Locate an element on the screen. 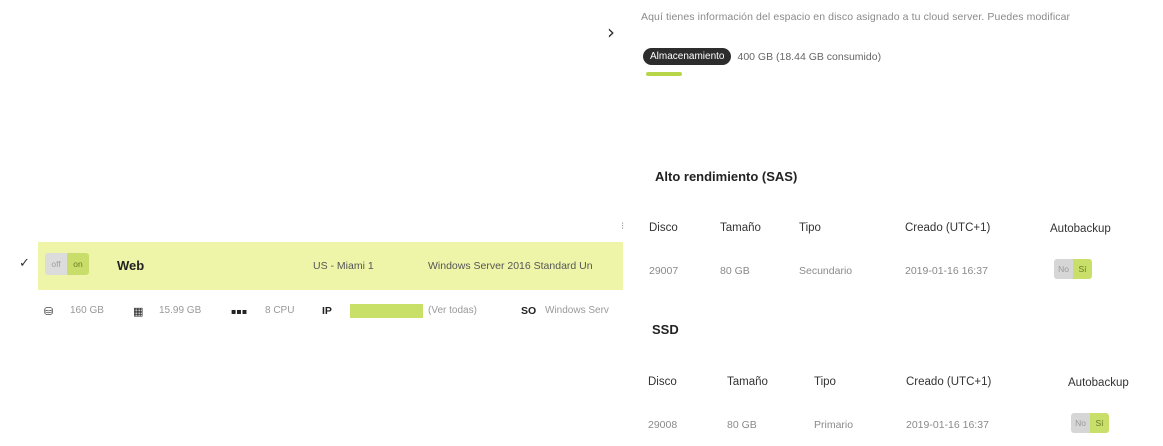 This screenshot has width=1163, height=446. storage-value: 400 GB (18.44 GB consumido) is located at coordinates (809, 56).